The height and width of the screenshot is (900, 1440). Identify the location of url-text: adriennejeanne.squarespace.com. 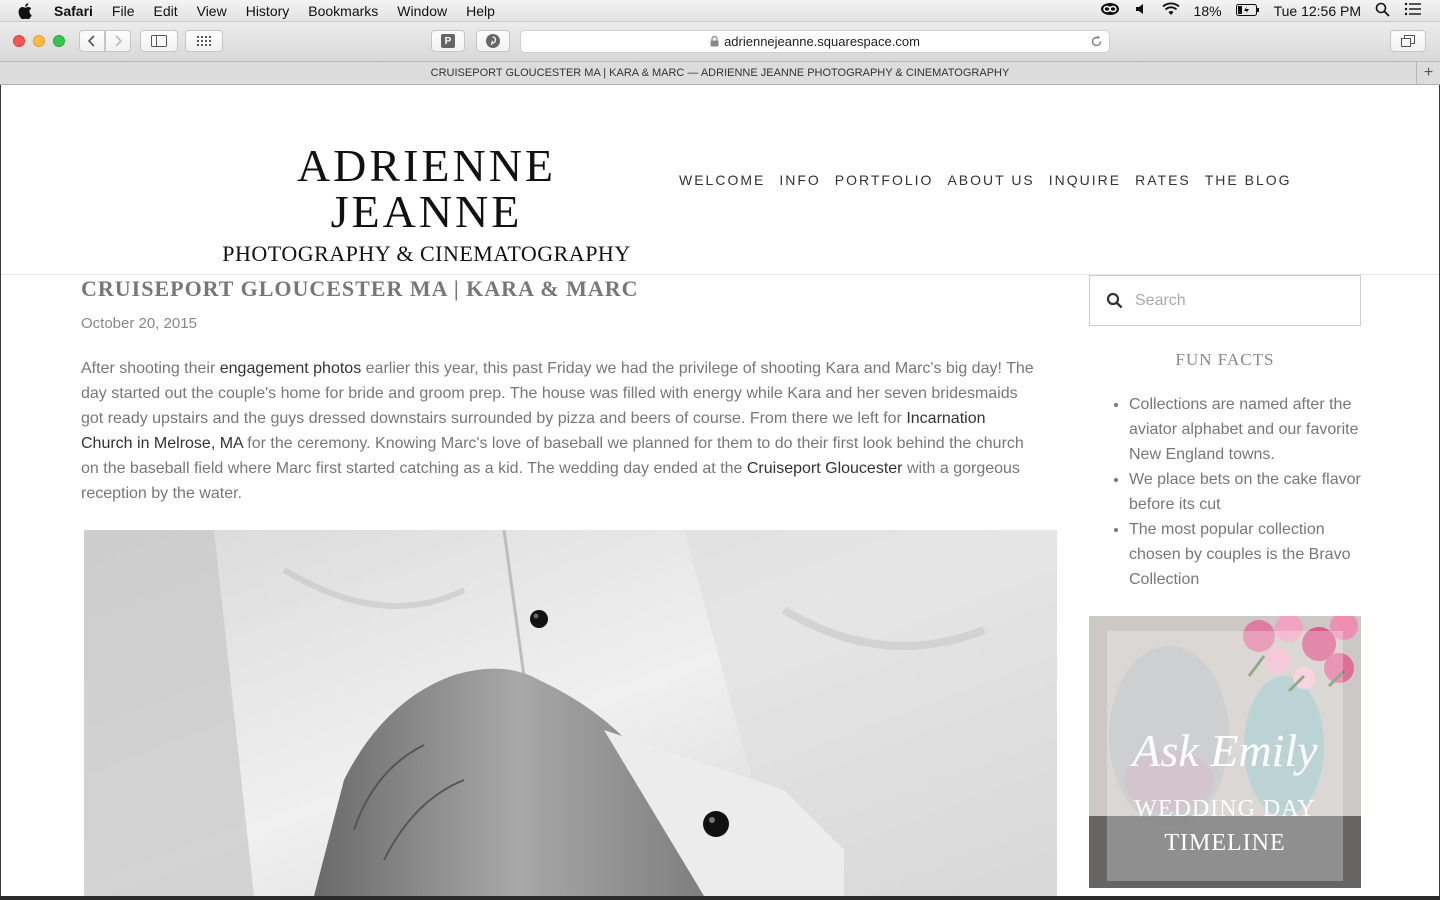
(822, 41).